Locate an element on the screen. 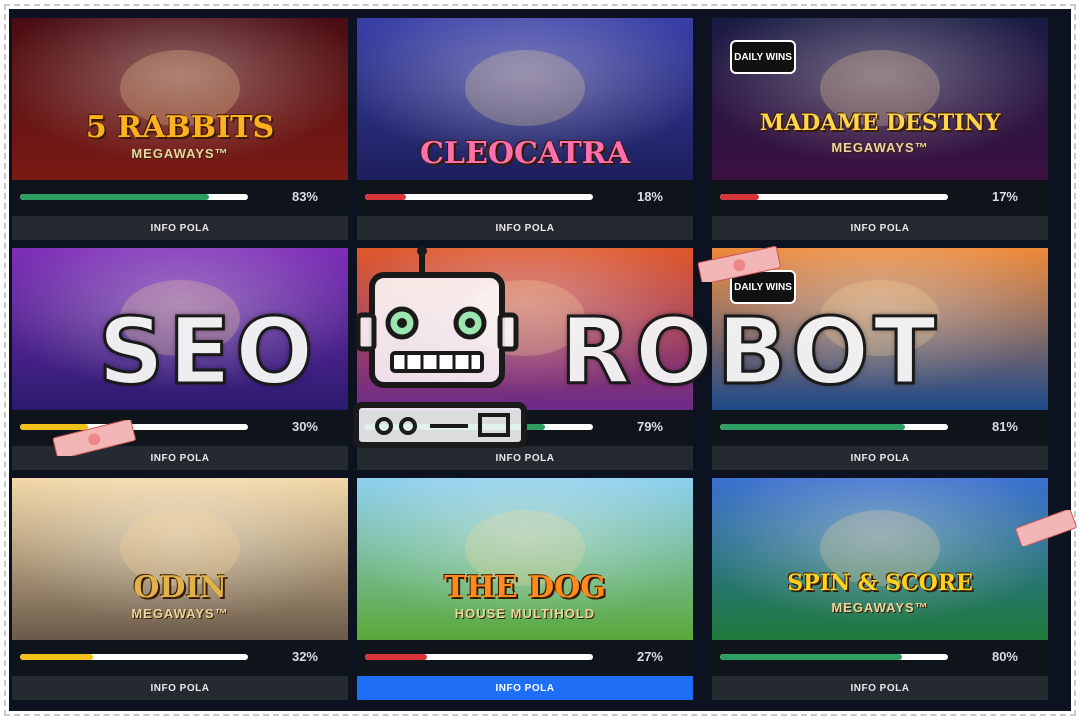 Image resolution: width=1080 pixels, height=720 pixels. rtp-progress-row: 27% is located at coordinates (525, 657).